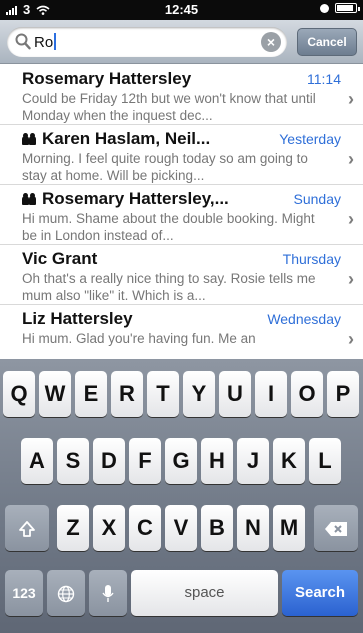 The width and height of the screenshot is (363, 633). I want to click on clear-search-button: ×, so click(271, 42).